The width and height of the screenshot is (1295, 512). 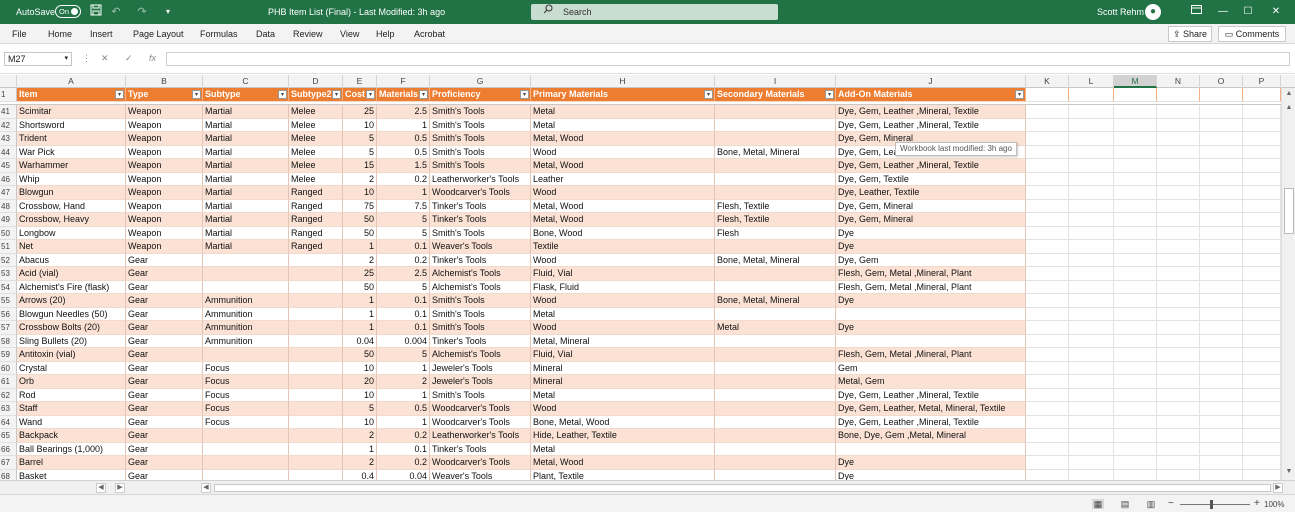 I want to click on chevron-down-icon: ▾, so click(x=66, y=59).